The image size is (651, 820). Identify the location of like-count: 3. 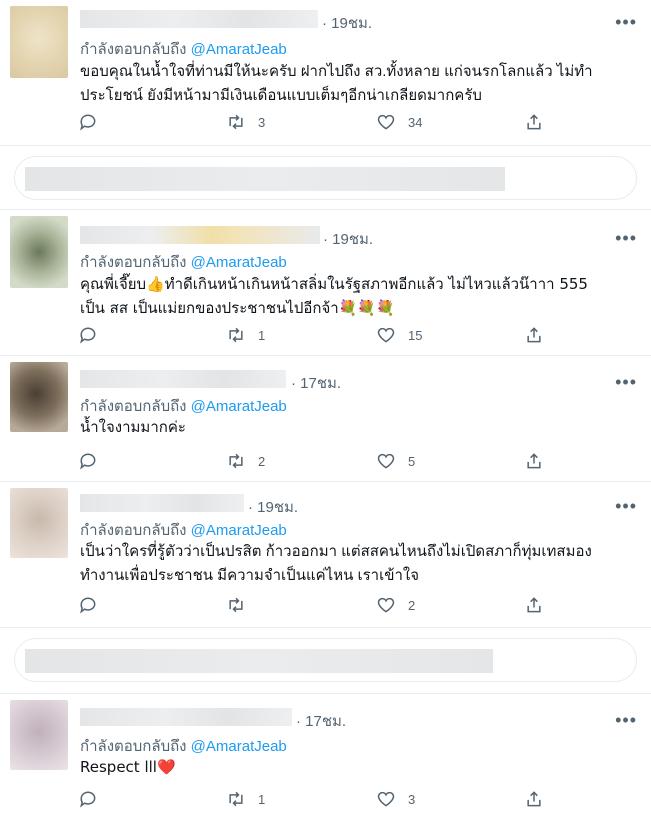
(412, 799).